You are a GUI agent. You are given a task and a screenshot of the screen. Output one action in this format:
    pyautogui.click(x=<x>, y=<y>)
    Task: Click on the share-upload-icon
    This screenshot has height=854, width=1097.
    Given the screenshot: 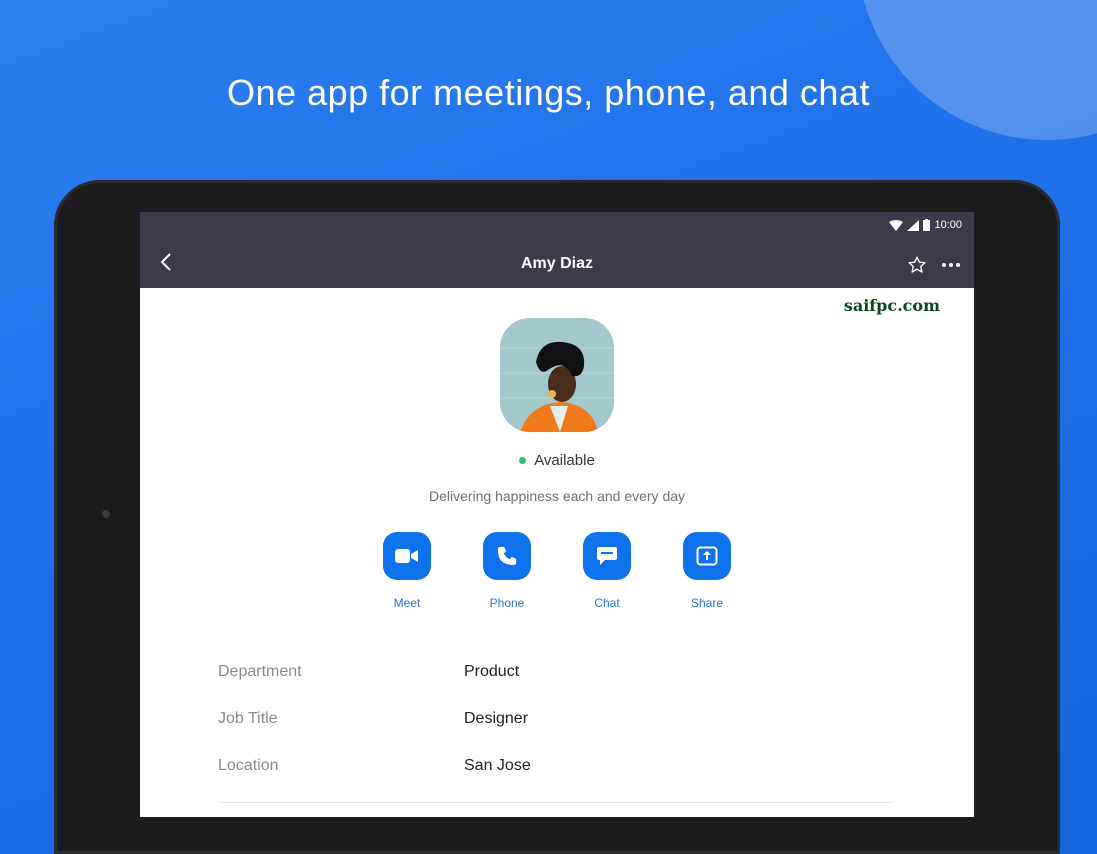 What is the action you would take?
    pyautogui.click(x=707, y=556)
    